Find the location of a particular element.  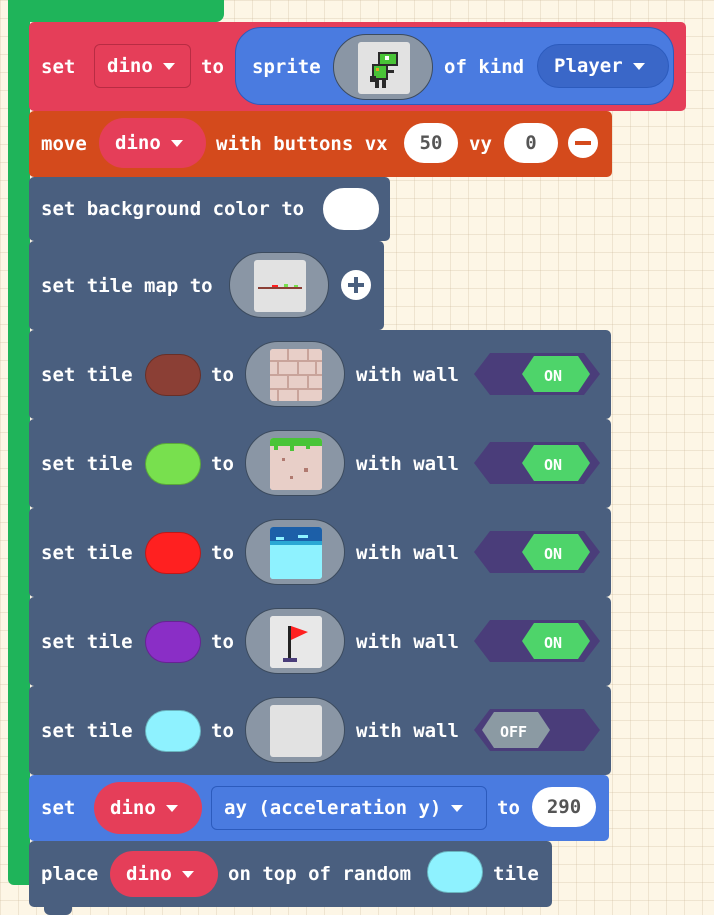

vx-input: 50 is located at coordinates (431, 143).